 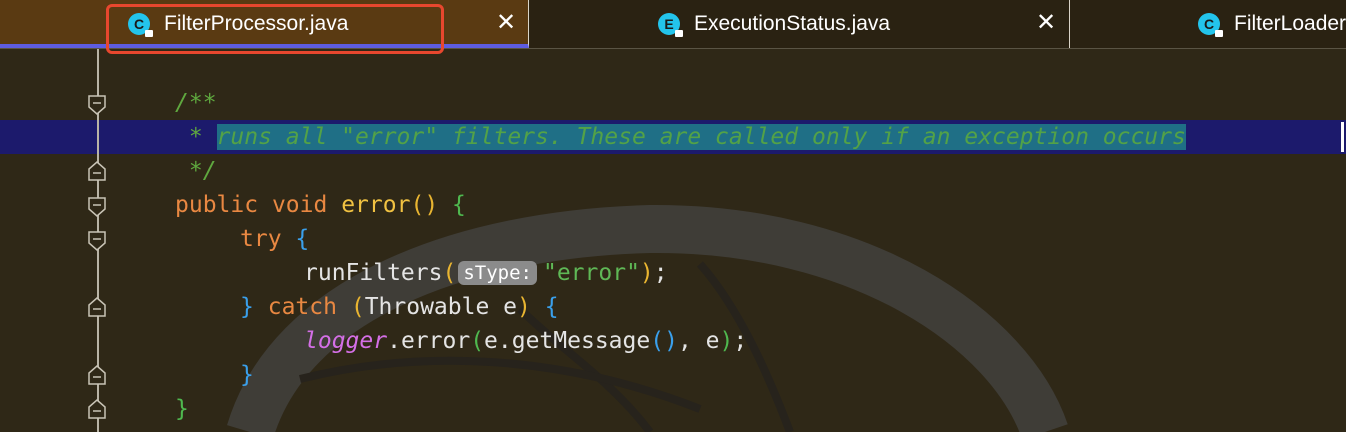 I want to click on tab-label: FilterLoader.java, so click(x=1290, y=23).